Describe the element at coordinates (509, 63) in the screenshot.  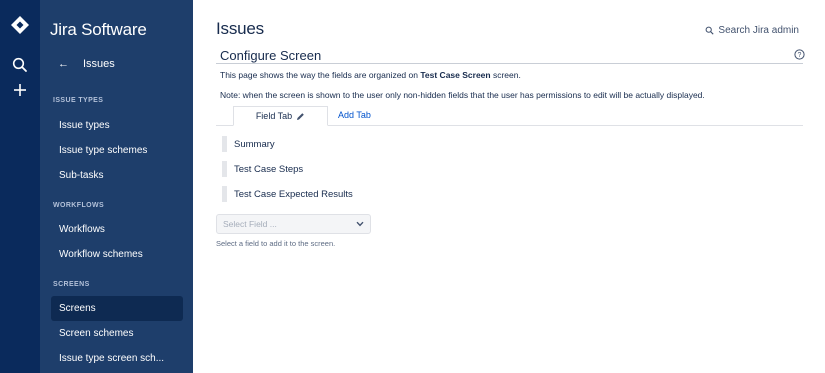
I see `title-divider` at that location.